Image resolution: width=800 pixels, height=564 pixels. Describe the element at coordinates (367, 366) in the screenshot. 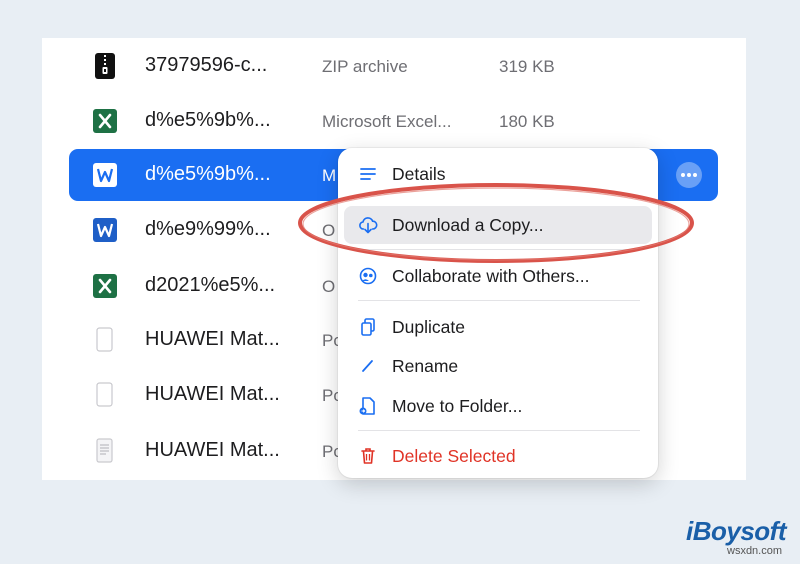

I see `pencil-icon` at that location.